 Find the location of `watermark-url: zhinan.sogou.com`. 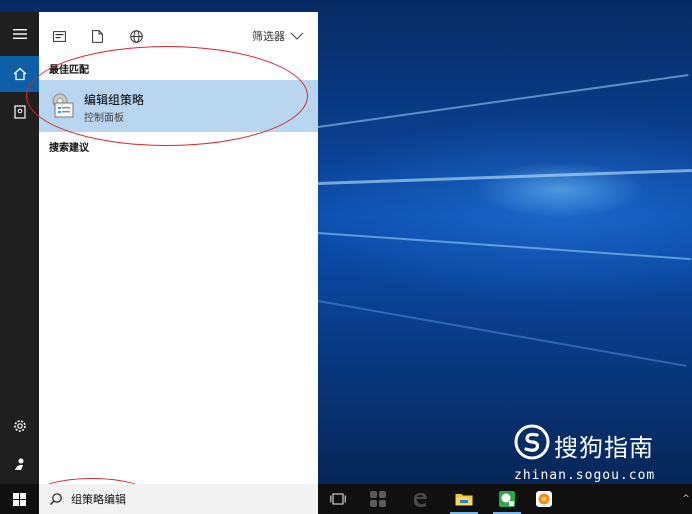

watermark-url: zhinan.sogou.com is located at coordinates (585, 475).